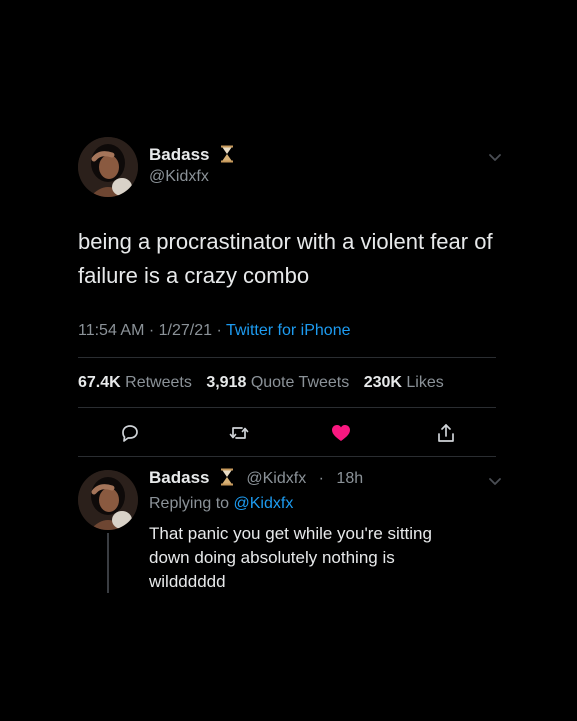  I want to click on replying-label: Replying to, so click(189, 503).